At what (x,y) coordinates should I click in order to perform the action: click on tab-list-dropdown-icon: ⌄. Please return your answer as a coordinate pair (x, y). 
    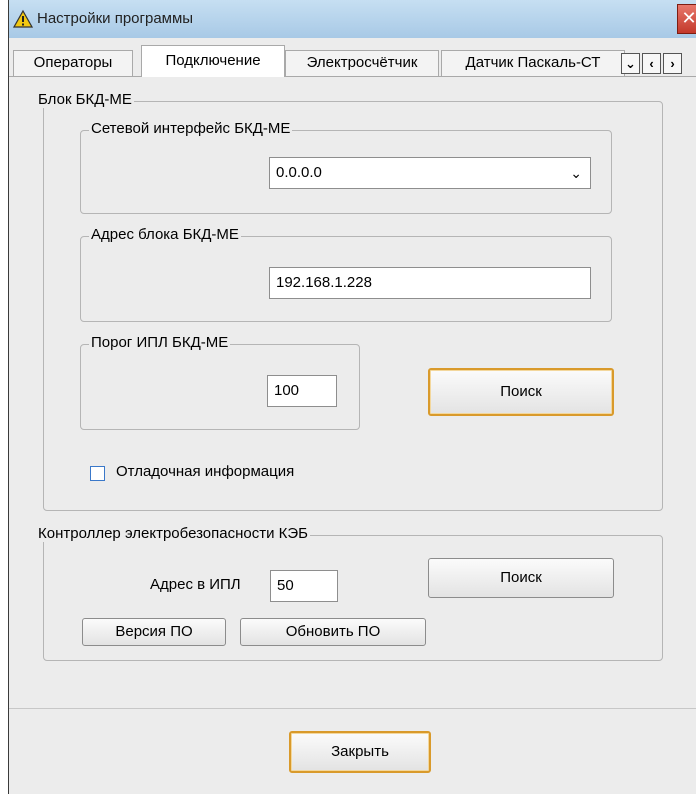
    Looking at the image, I should click on (630, 63).